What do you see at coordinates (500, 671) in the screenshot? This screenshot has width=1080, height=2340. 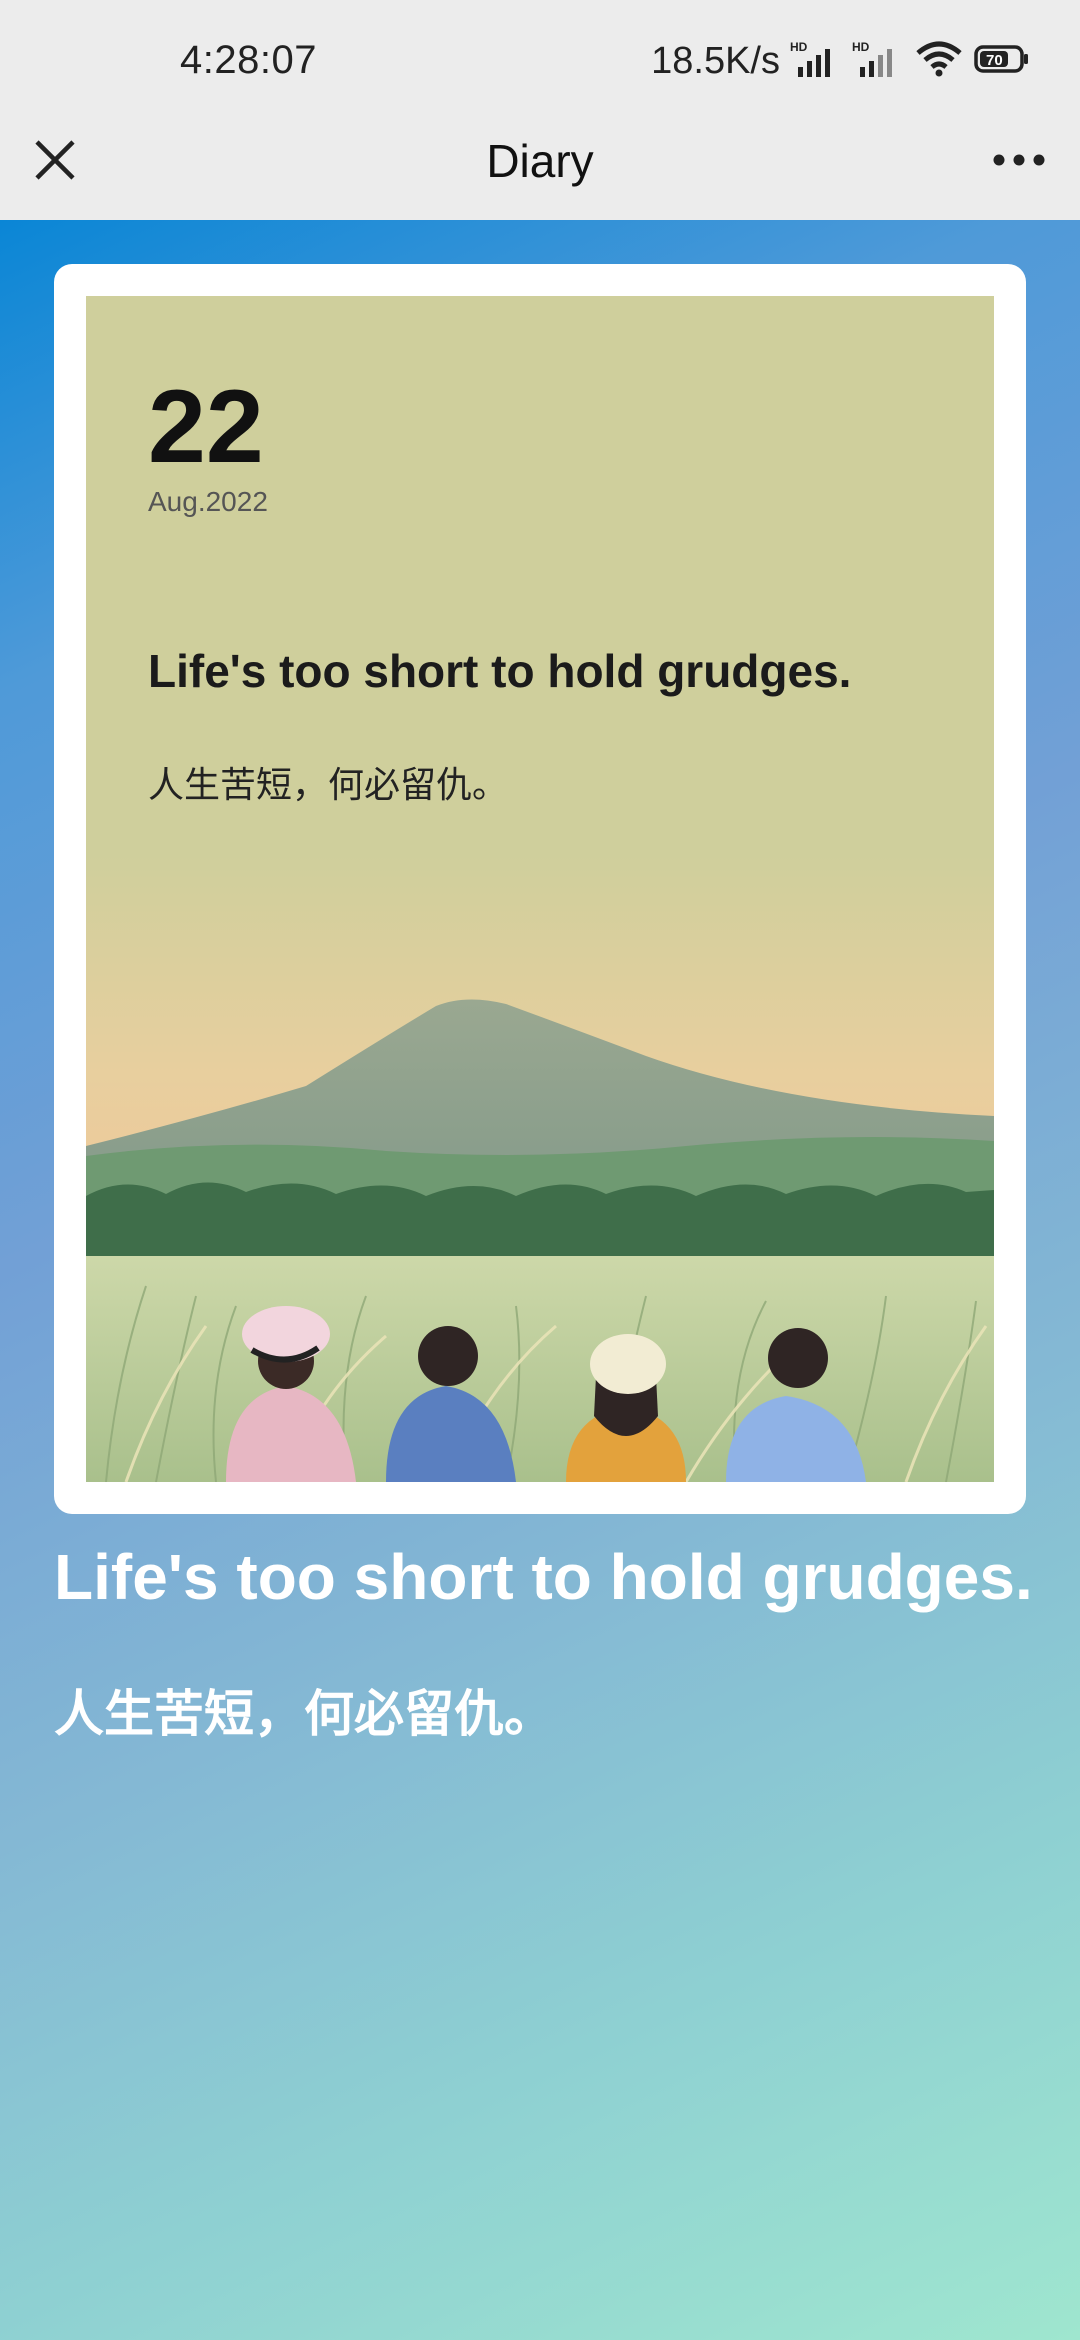 I see `card-quote-english: Life's too short to hold grudges.` at bounding box center [500, 671].